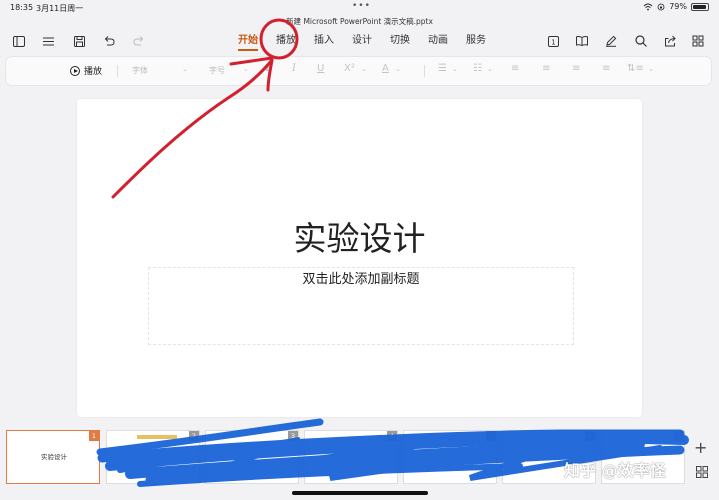 The image size is (719, 500). I want to click on thumbnail-title: 实验设计, so click(54, 457).